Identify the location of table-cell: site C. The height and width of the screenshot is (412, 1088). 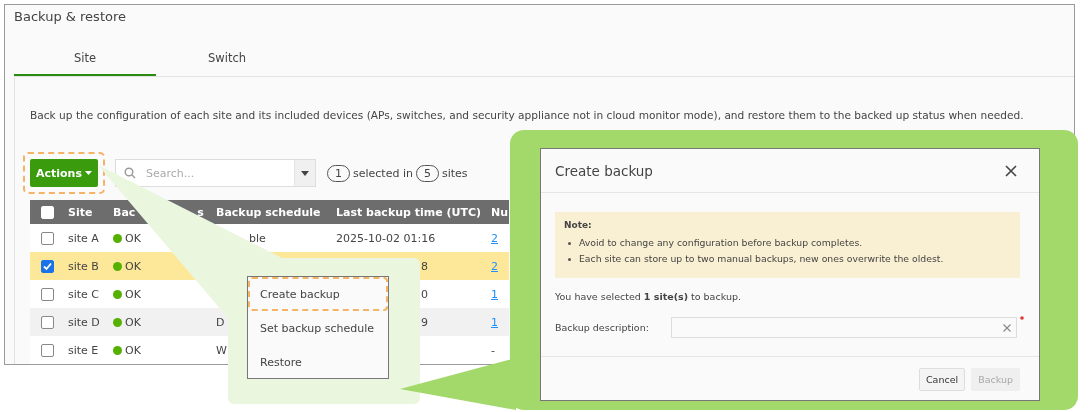
(84, 294).